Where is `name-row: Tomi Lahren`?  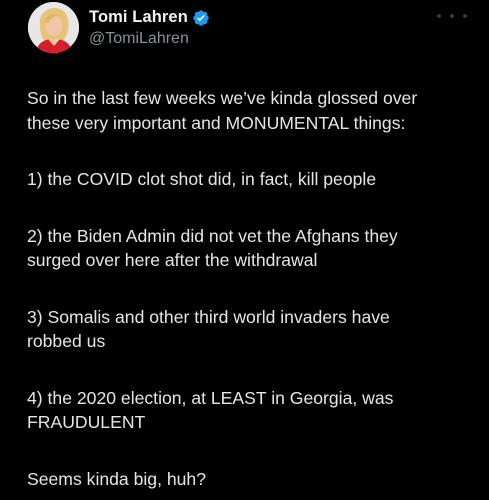
name-row: Tomi Lahren is located at coordinates (149, 18).